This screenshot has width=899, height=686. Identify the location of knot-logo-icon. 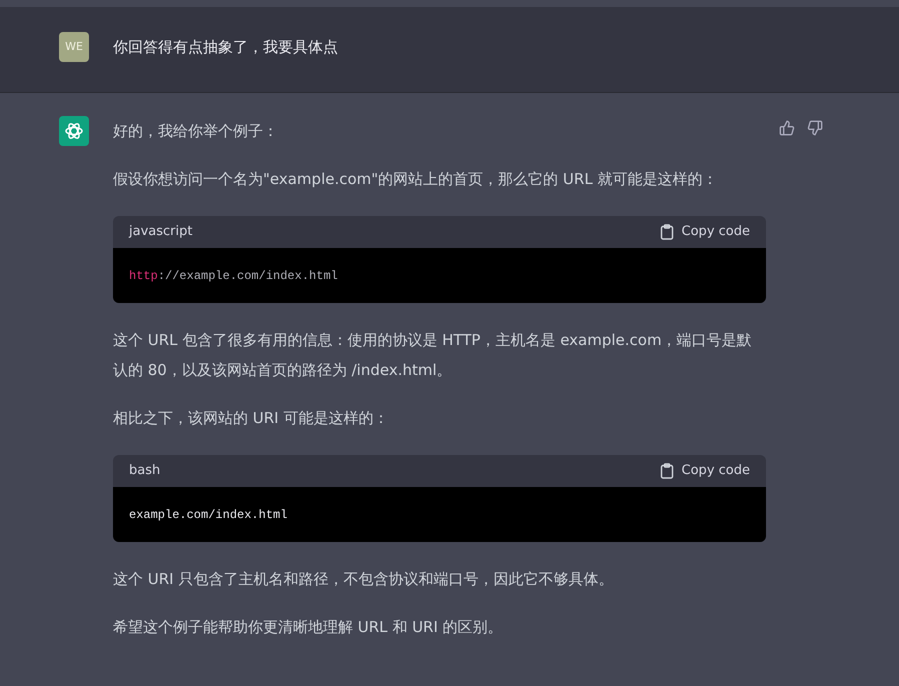
(74, 131).